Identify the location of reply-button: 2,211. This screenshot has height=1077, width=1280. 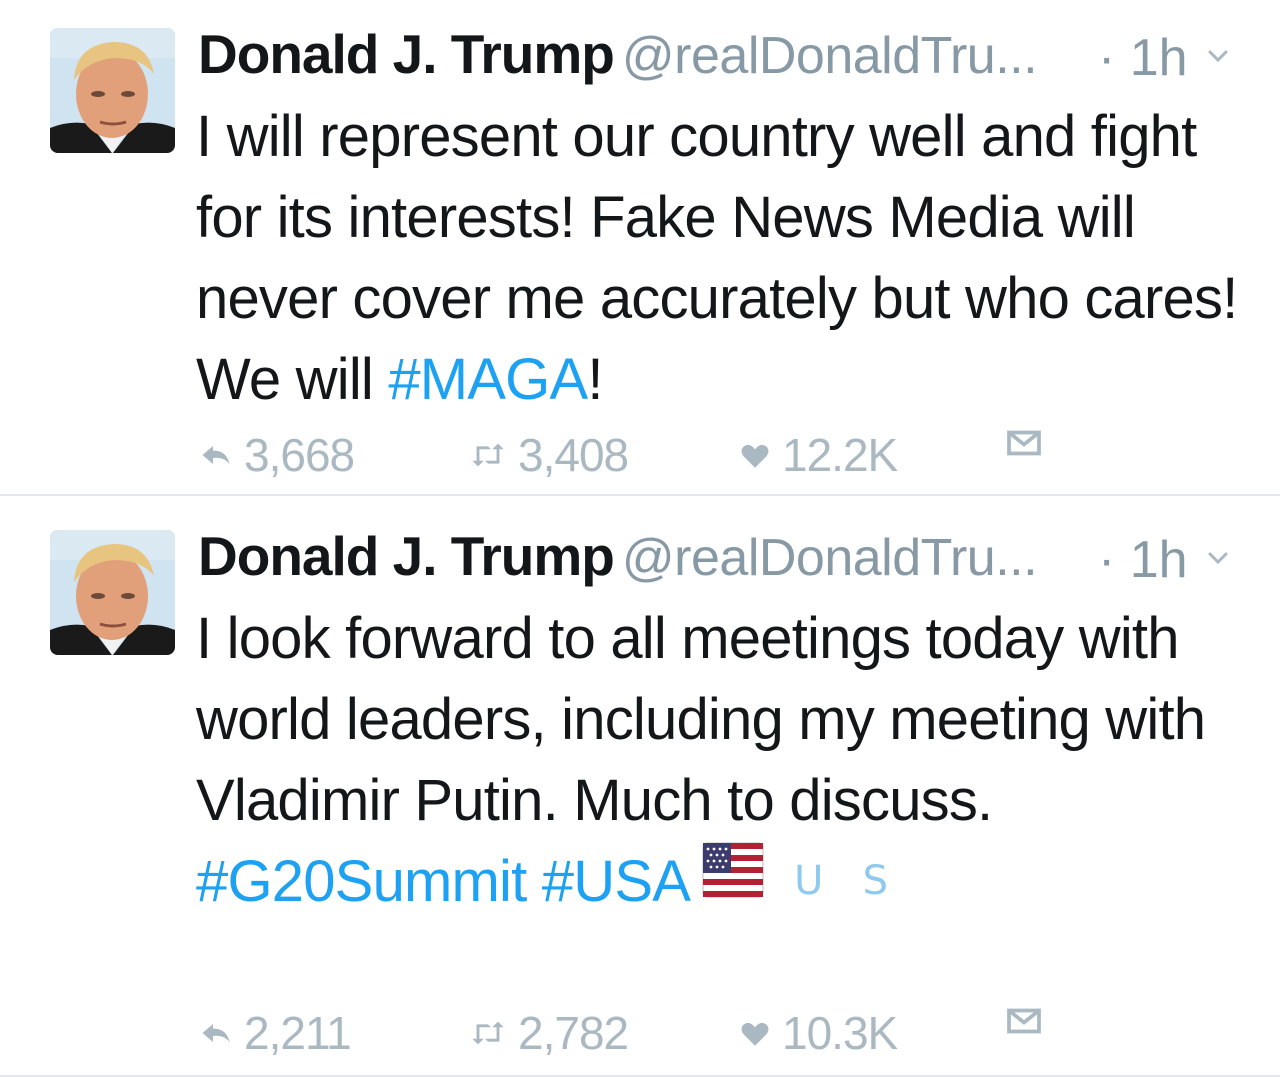
(275, 1033).